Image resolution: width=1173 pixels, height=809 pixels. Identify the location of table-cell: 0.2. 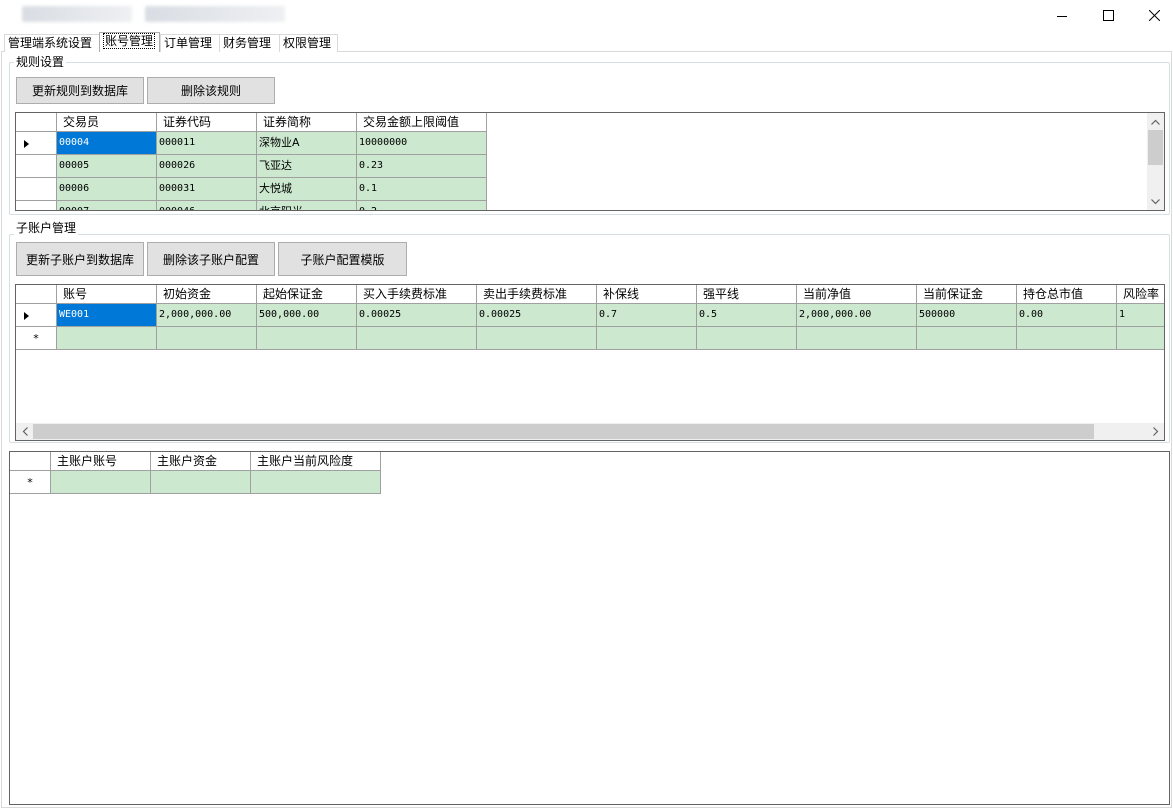
(422, 205).